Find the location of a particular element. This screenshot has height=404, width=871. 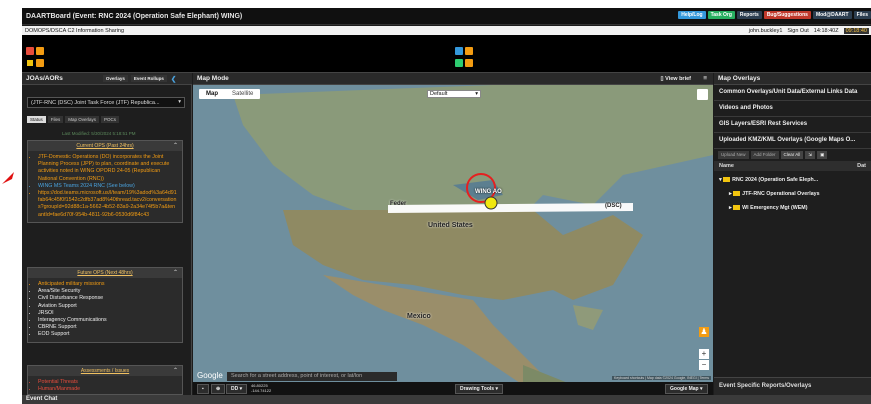

overlay-table-header: Name Dat is located at coordinates (792, 166).